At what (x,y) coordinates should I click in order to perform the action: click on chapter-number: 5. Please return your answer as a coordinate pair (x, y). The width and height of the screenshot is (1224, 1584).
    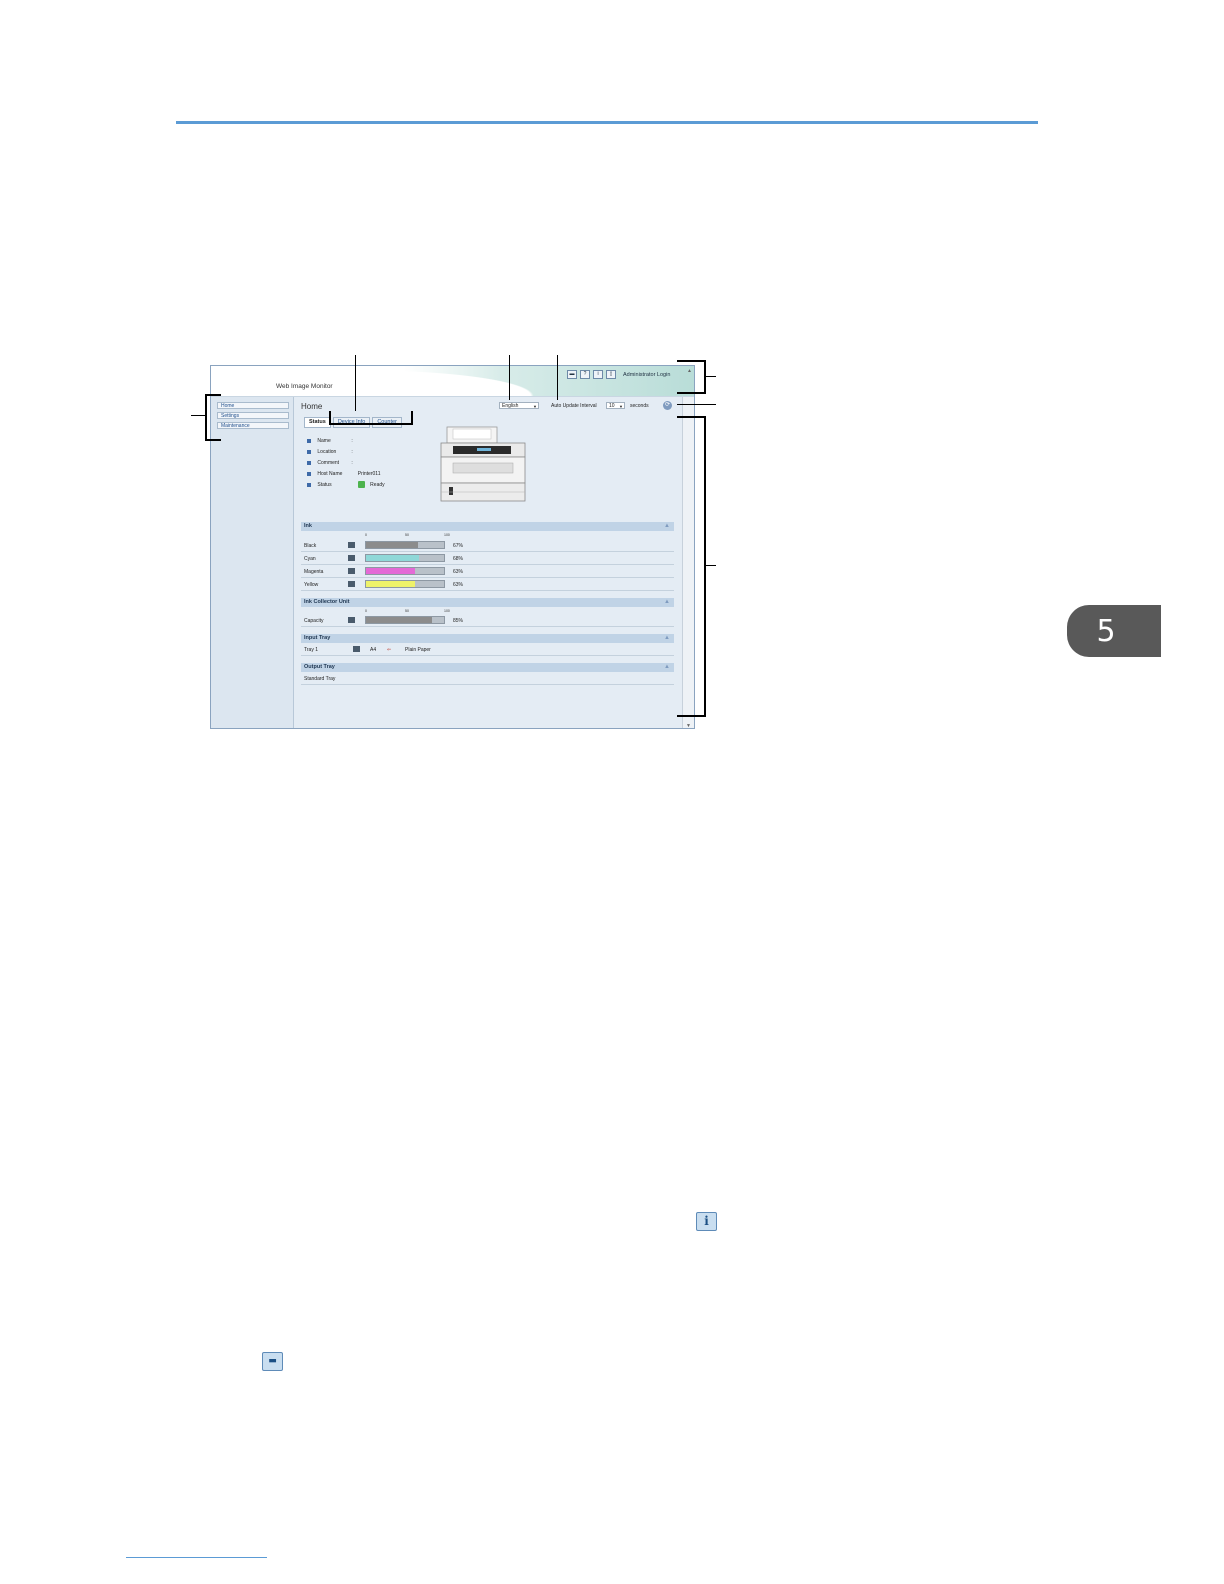
    Looking at the image, I should click on (1106, 631).